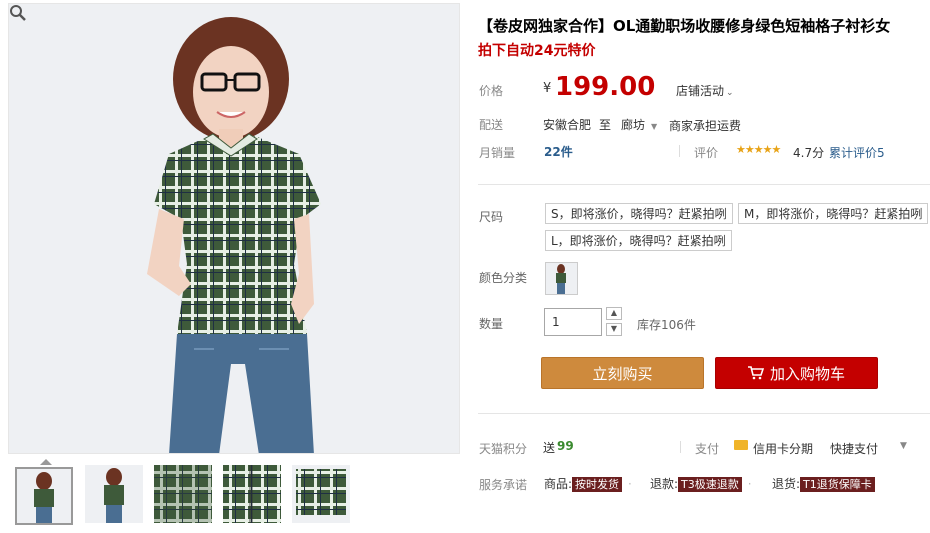 The image size is (930, 533). What do you see at coordinates (786, 484) in the screenshot?
I see `service-return-label: 退货:` at bounding box center [786, 484].